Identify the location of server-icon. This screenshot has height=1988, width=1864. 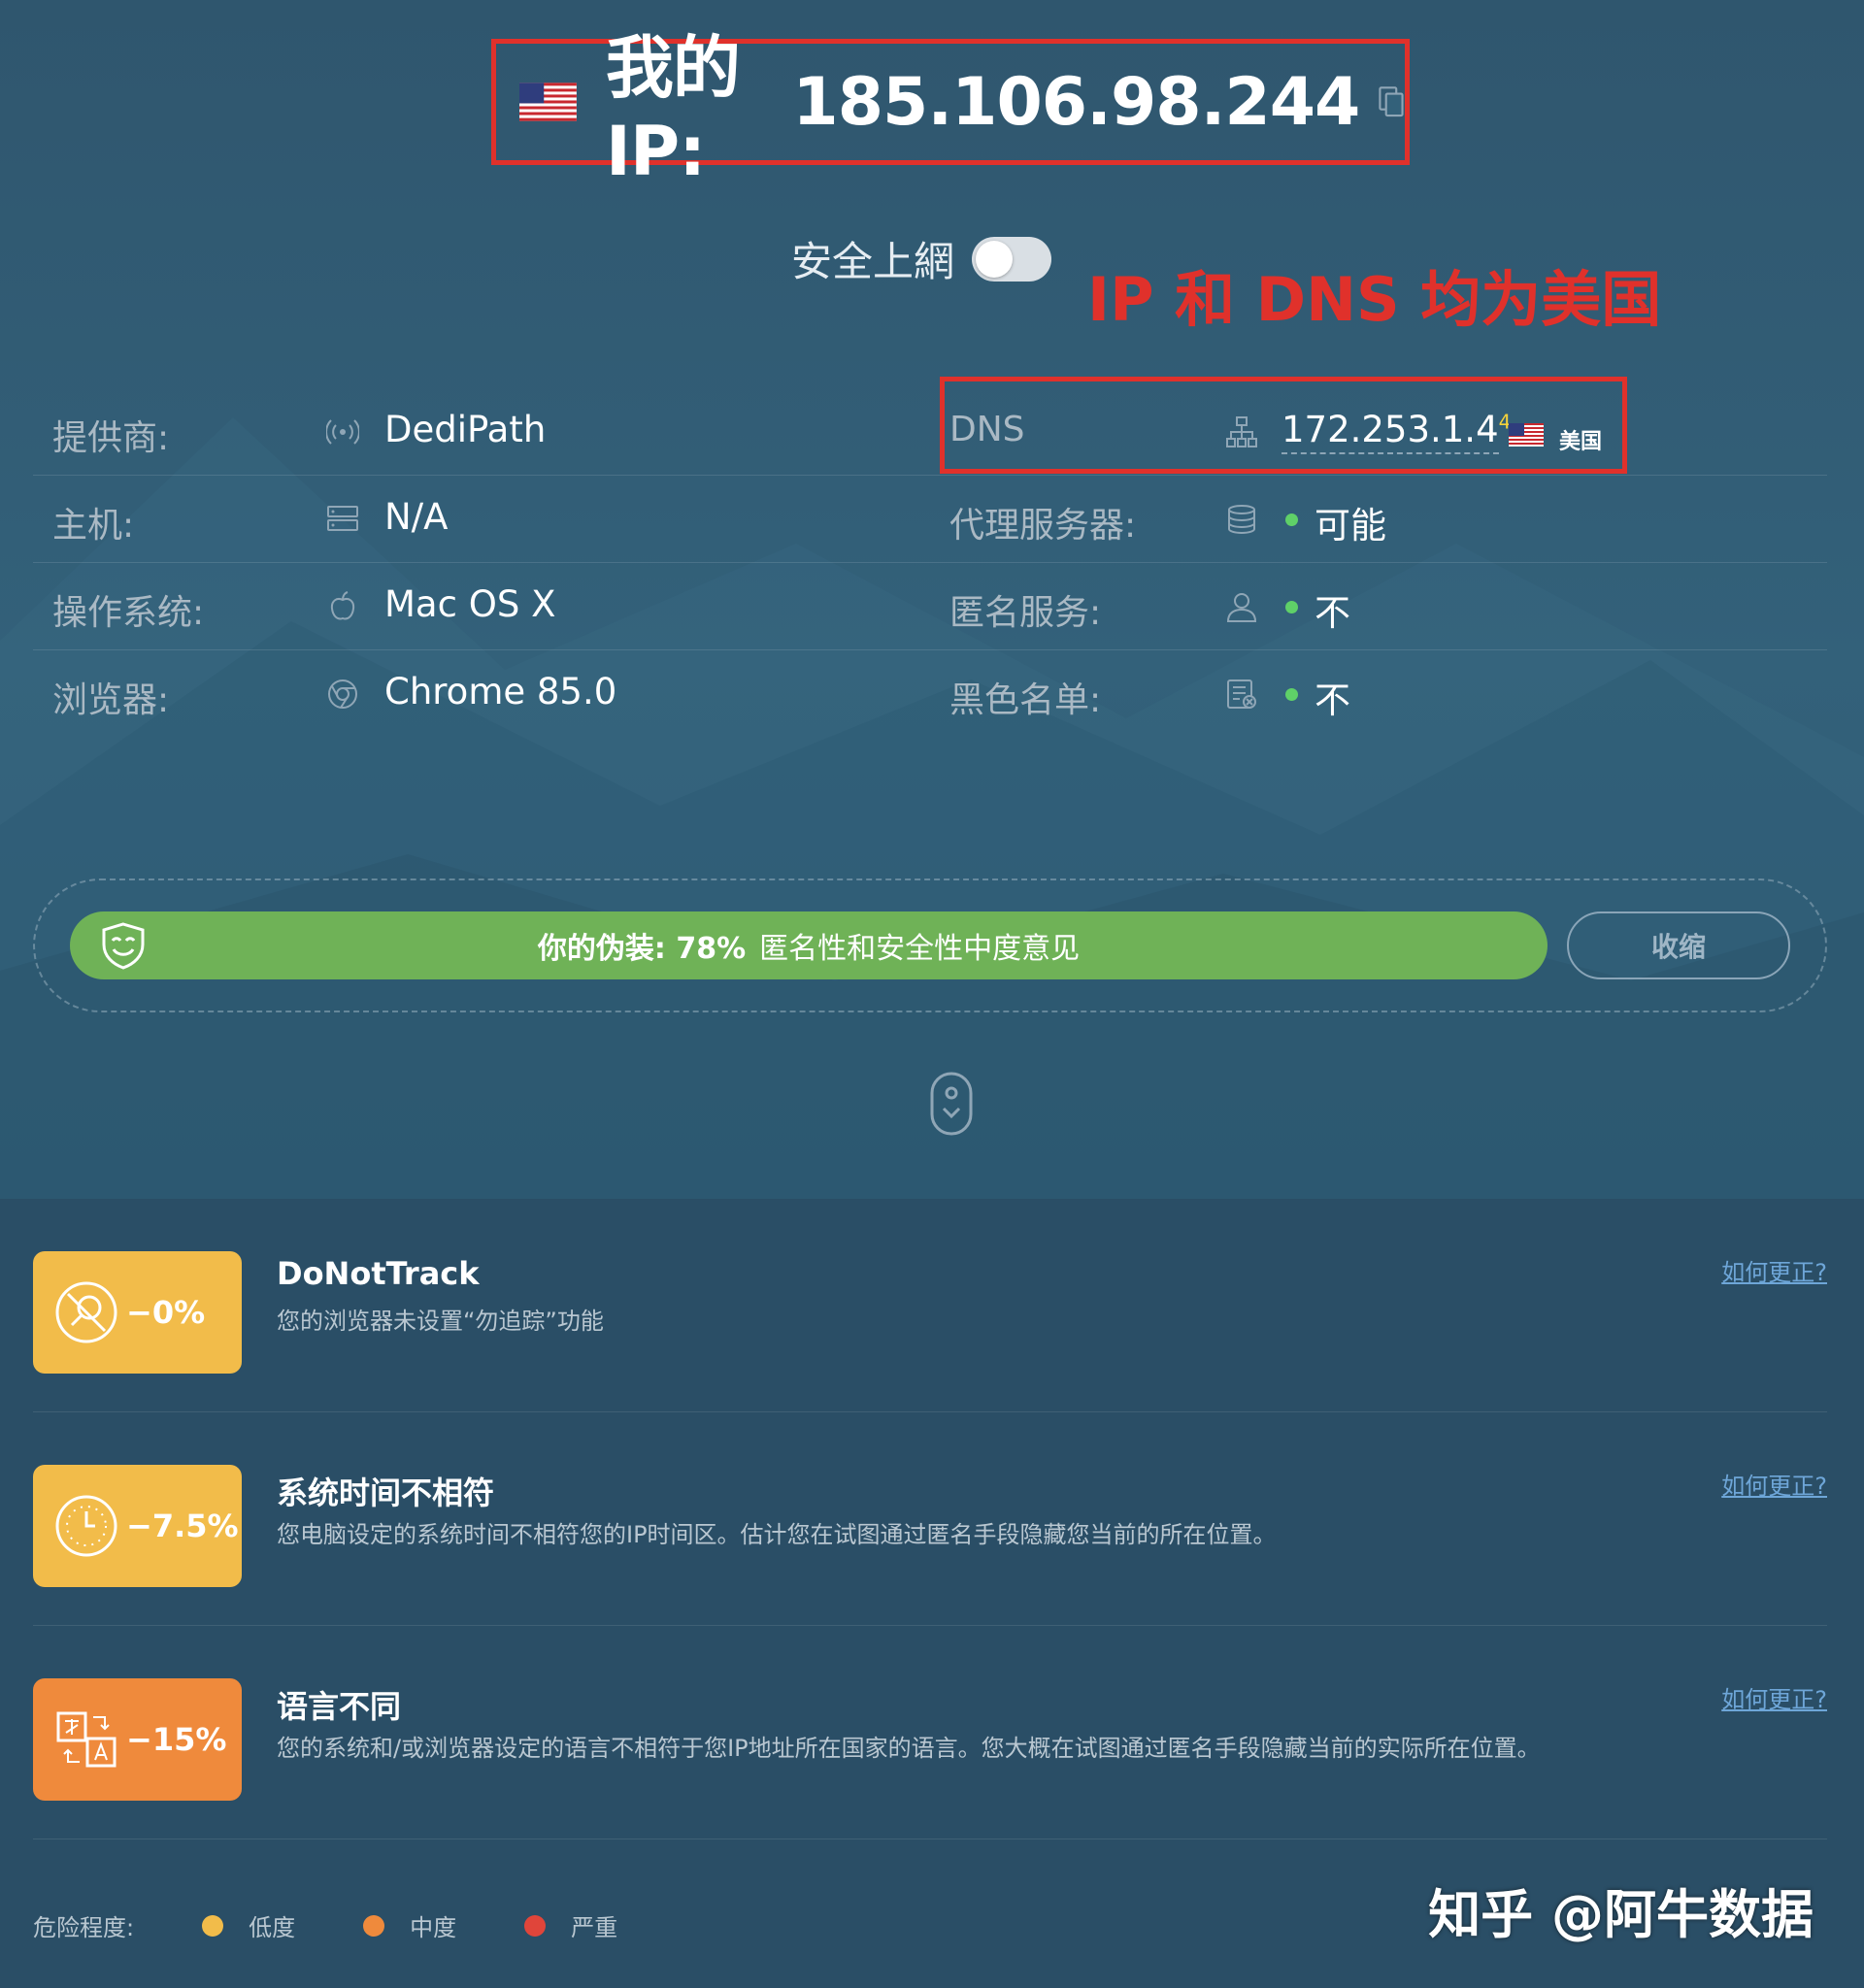
(342, 518).